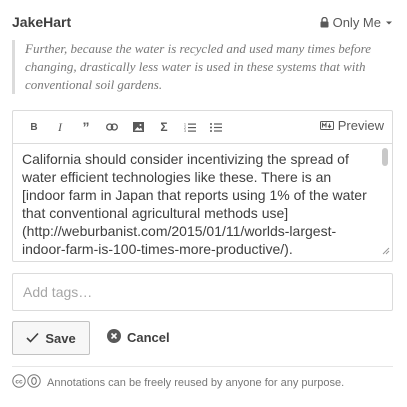 The image size is (407, 407). I want to click on numbered-list-icon: 123, so click(190, 127).